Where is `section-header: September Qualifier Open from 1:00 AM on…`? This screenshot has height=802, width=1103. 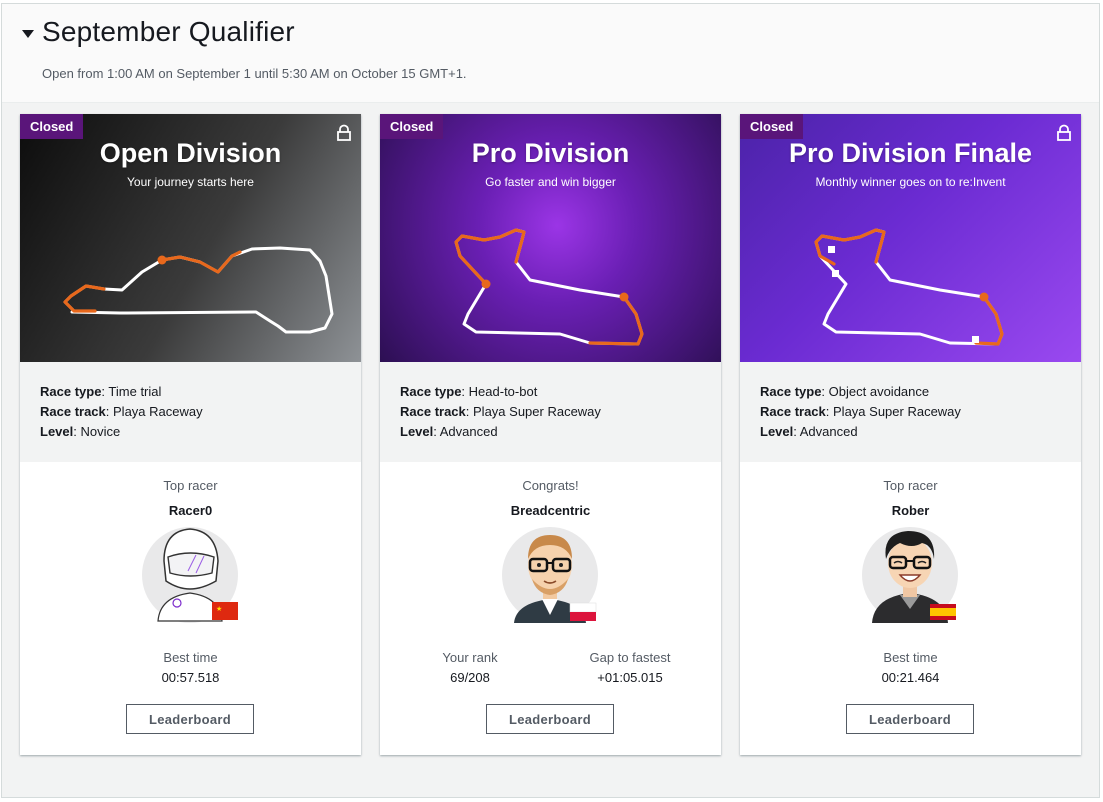
section-header: September Qualifier Open from 1:00 AM on… is located at coordinates (550, 53).